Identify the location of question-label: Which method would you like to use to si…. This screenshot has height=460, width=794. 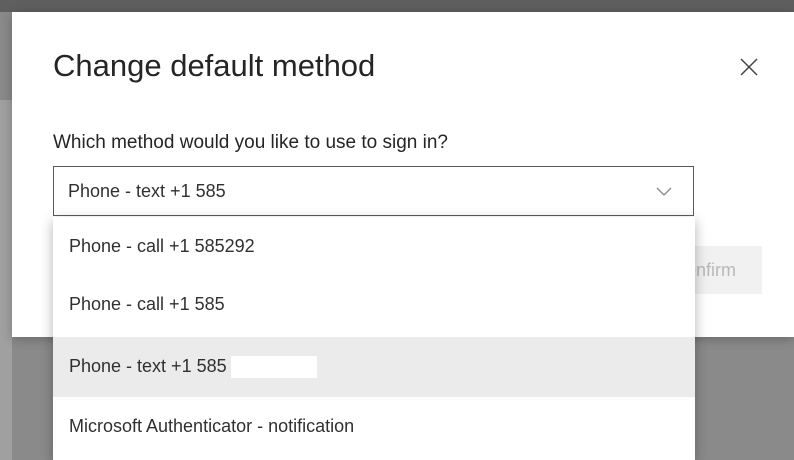
(250, 142).